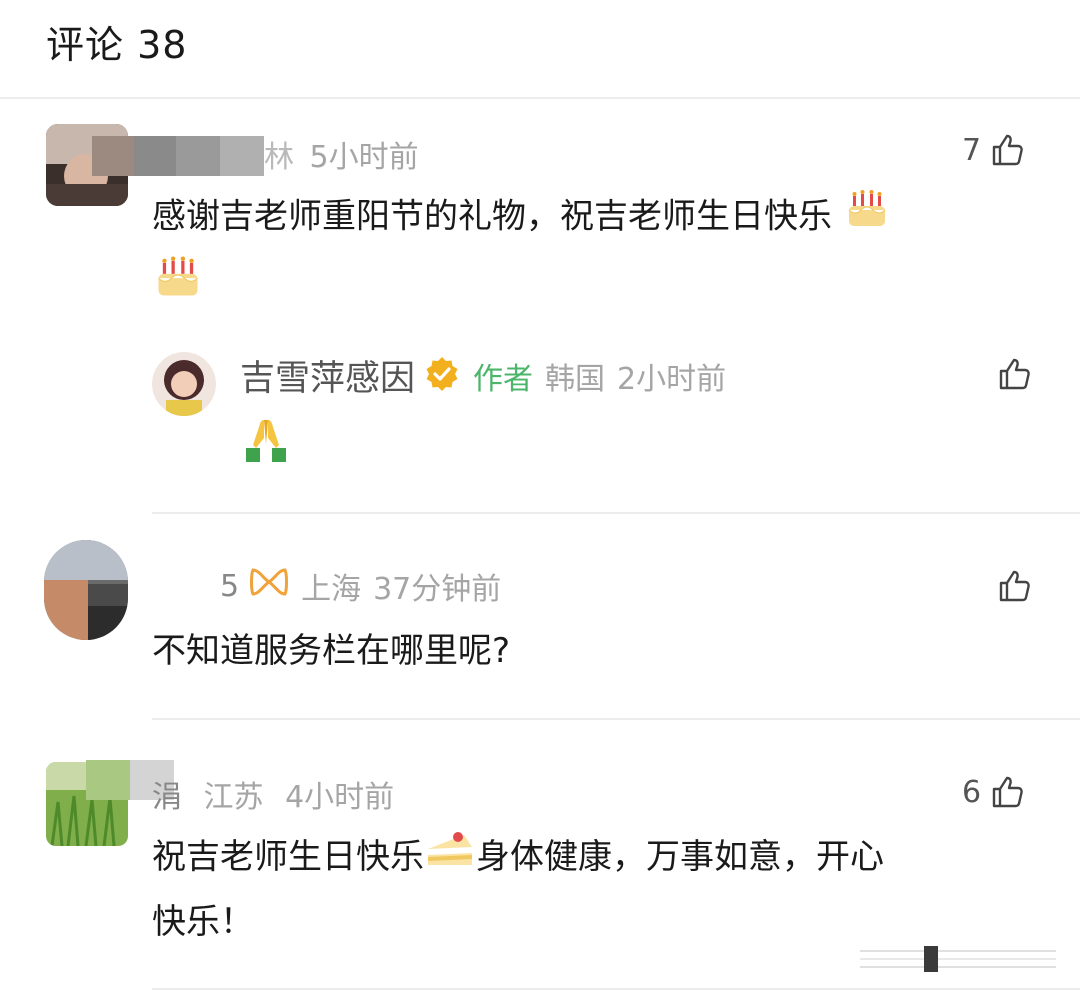 Image resolution: width=1080 pixels, height=996 pixels. Describe the element at coordinates (184, 384) in the screenshot. I see `author-avatar` at that location.